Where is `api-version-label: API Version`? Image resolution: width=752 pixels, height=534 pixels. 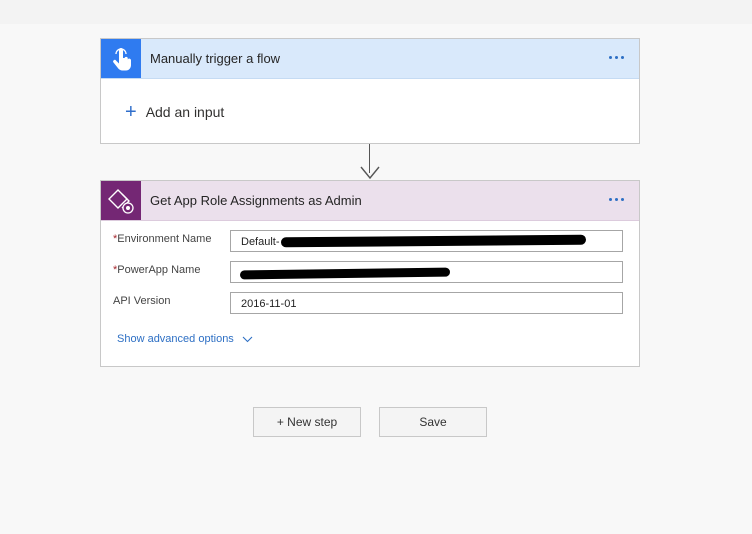 api-version-label: API Version is located at coordinates (142, 301).